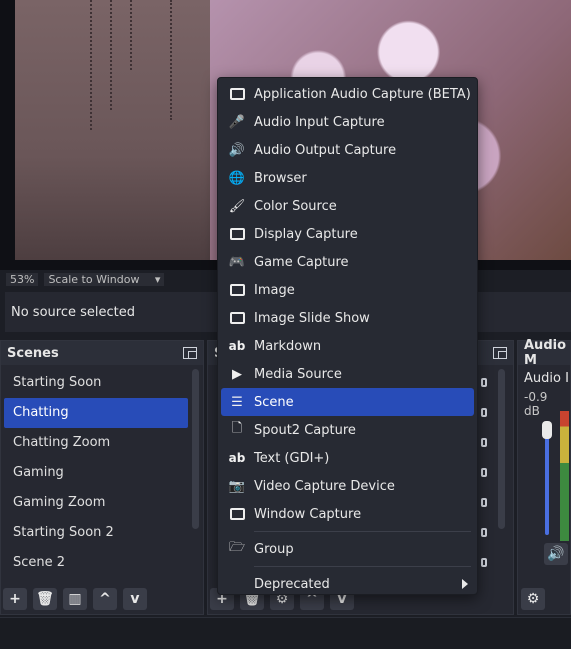 Image resolution: width=571 pixels, height=649 pixels. Describe the element at coordinates (237, 428) in the screenshot. I see `file-icon: 🗋` at that location.